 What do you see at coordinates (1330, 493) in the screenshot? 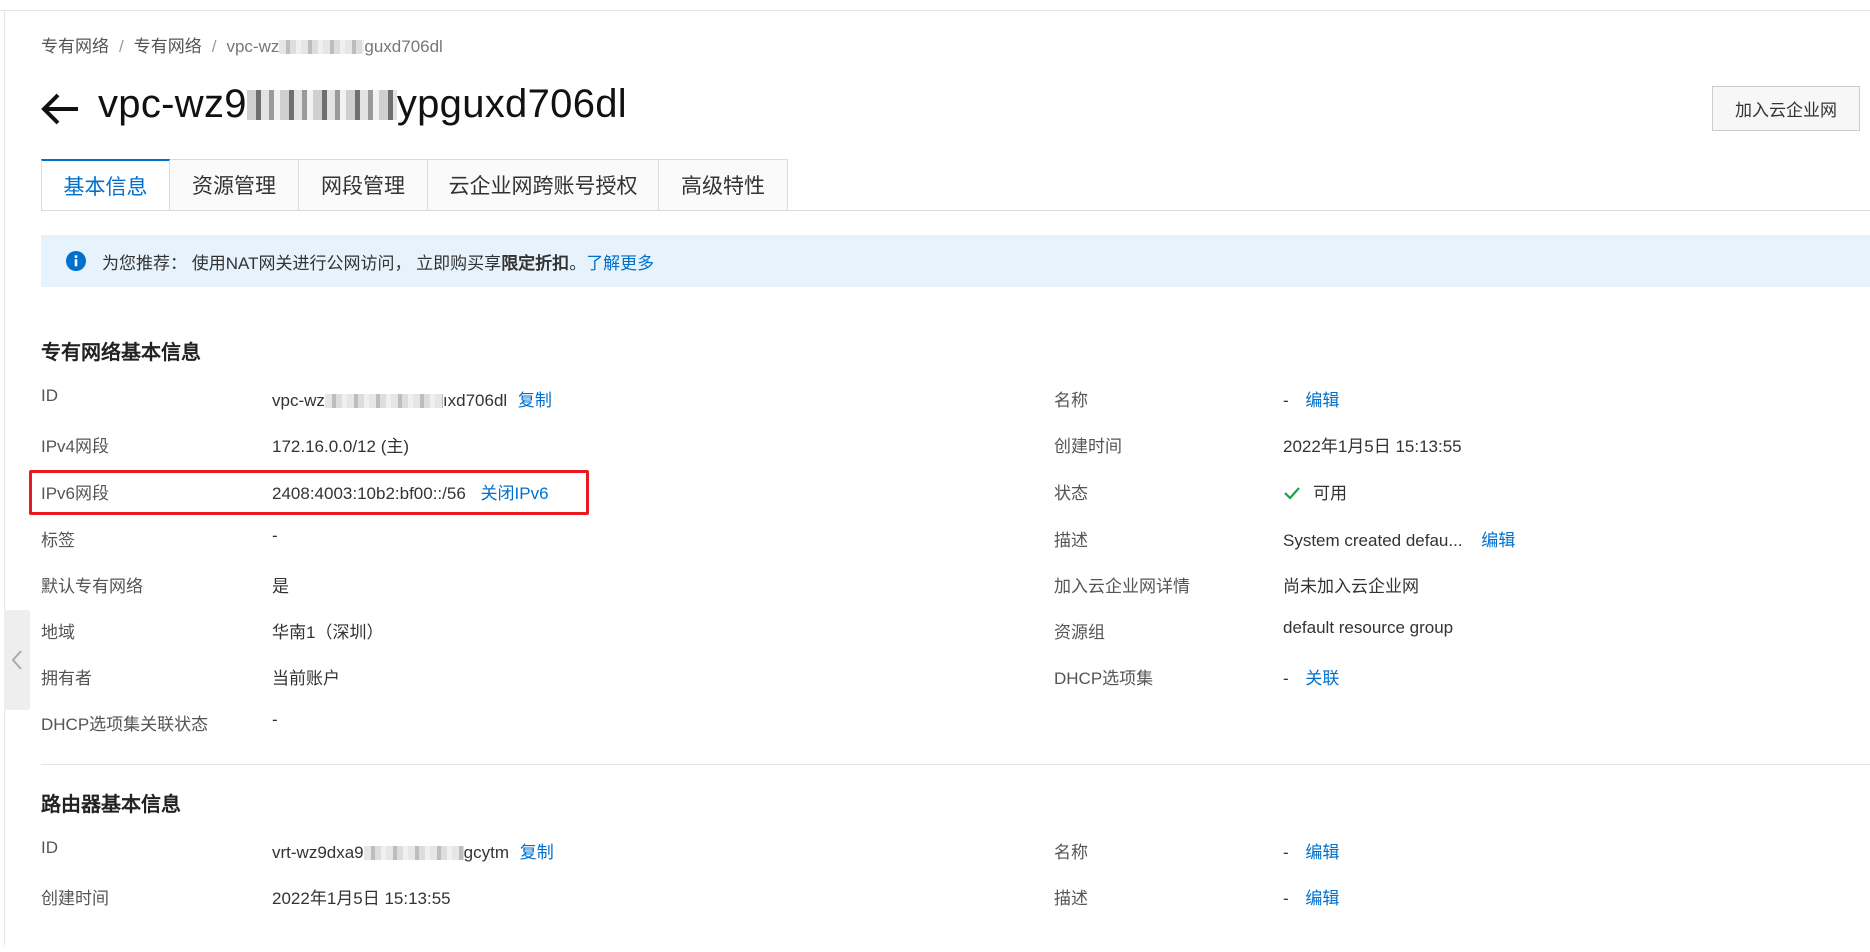
I see `status-text: 可用` at bounding box center [1330, 493].